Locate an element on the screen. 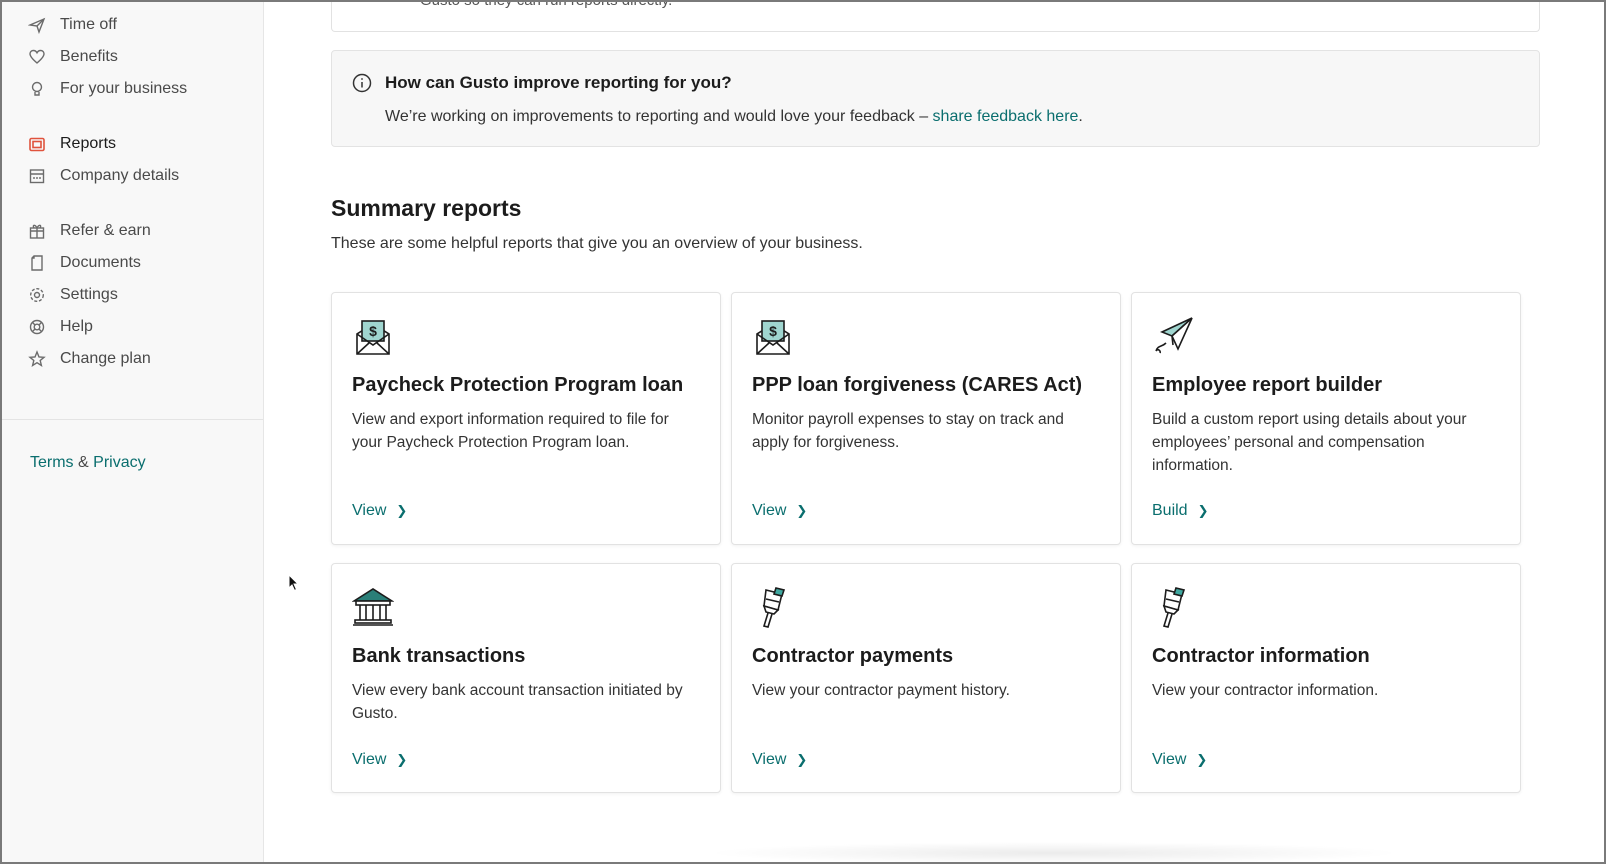  sidebar-item-time-off: Time off is located at coordinates (72, 25).